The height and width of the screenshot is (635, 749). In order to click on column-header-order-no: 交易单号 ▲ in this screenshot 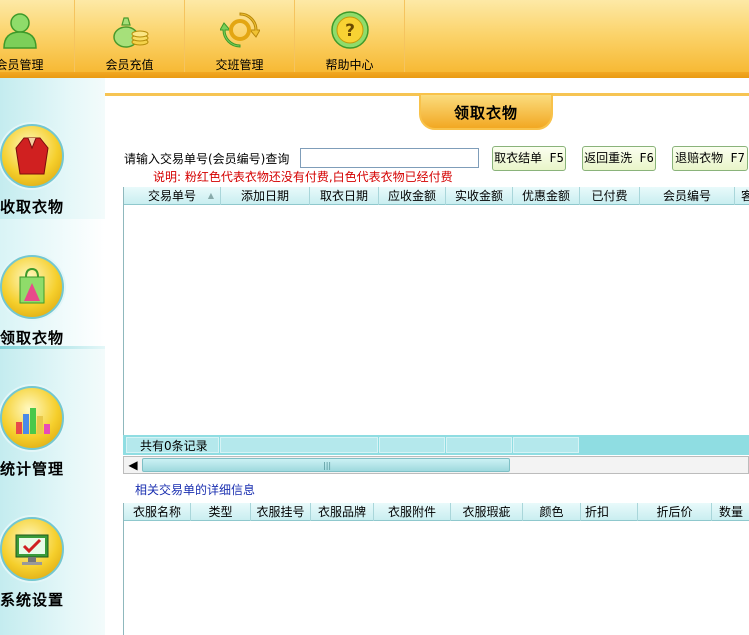, I will do `click(172, 196)`.